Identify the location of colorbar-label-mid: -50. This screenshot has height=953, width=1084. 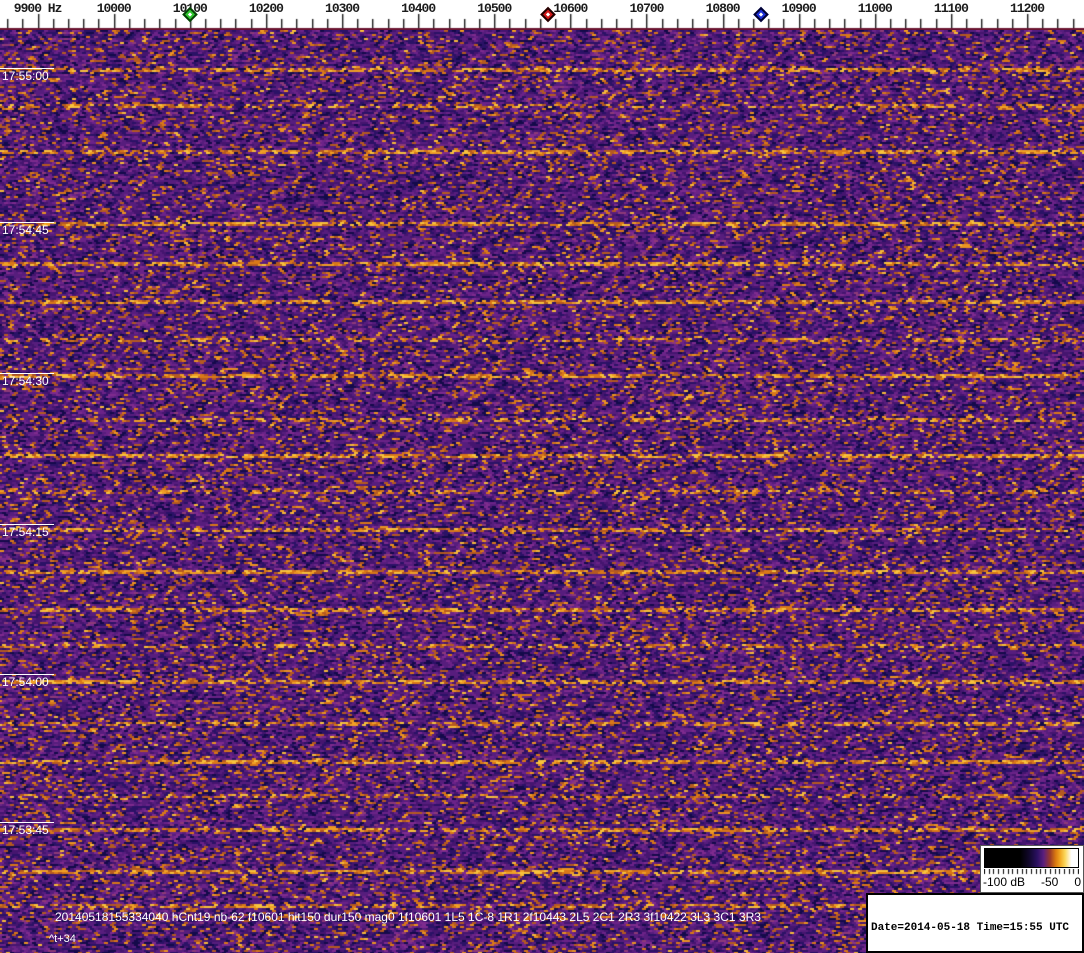
(1050, 882).